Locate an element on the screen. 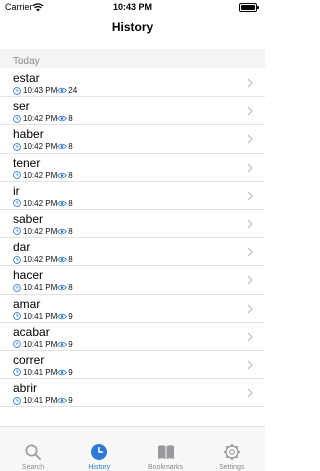  battery-icon is located at coordinates (249, 7).